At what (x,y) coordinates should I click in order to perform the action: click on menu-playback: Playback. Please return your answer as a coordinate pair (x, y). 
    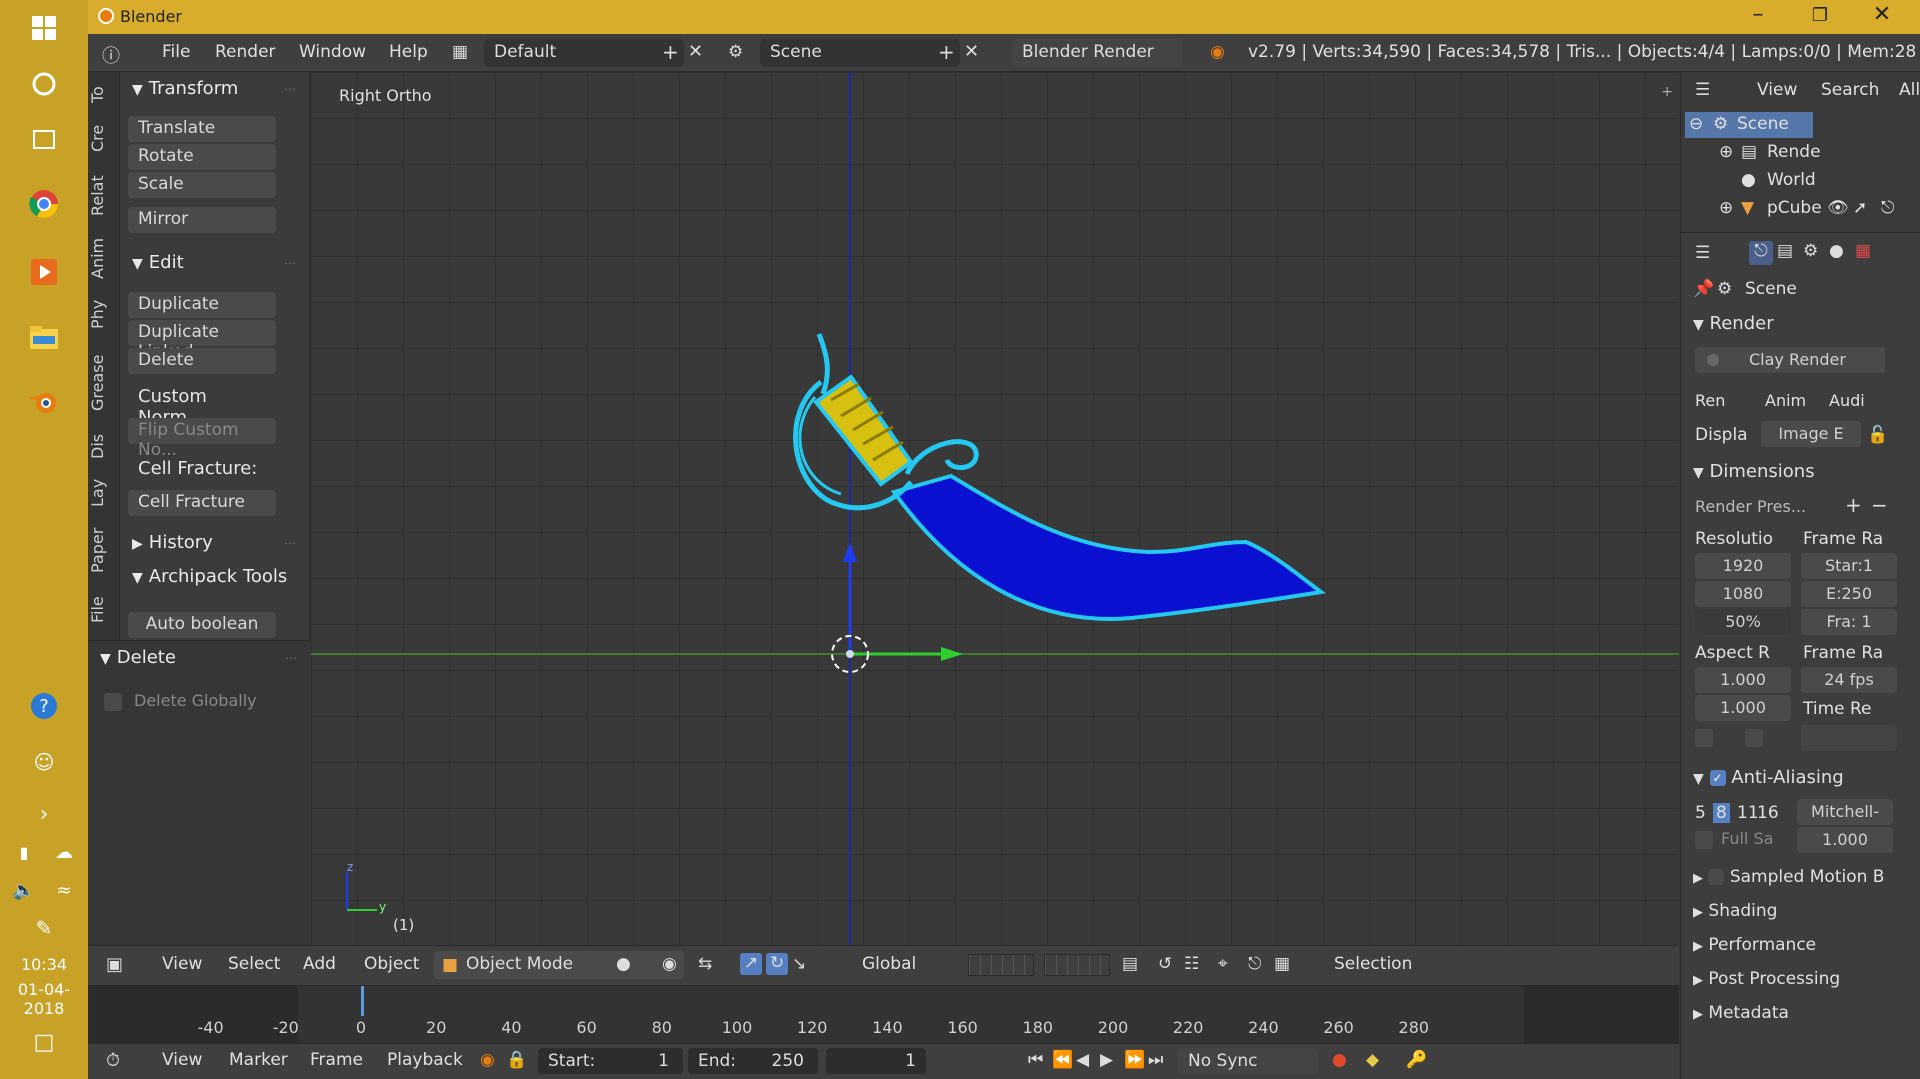
    Looking at the image, I should click on (425, 1060).